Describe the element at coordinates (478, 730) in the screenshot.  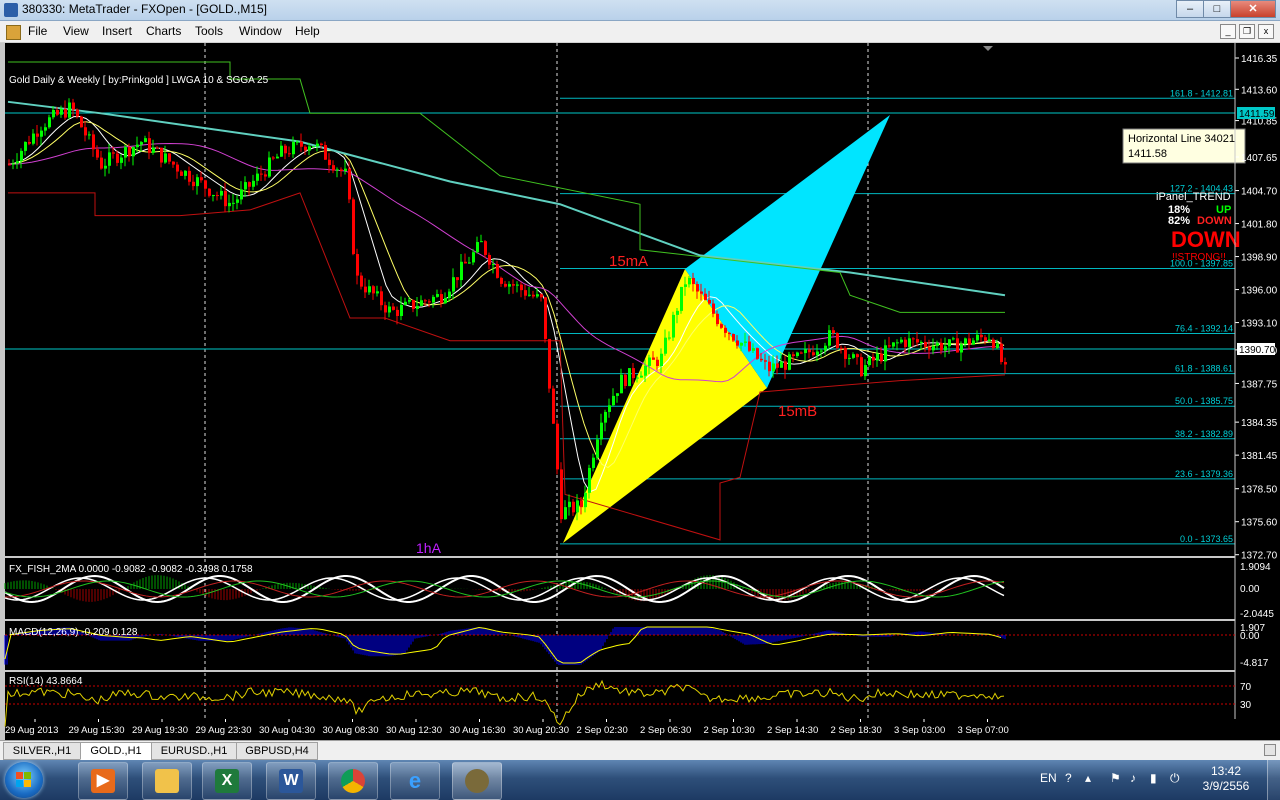
I see `time-tick-label: 30 Aug 16:30` at that location.